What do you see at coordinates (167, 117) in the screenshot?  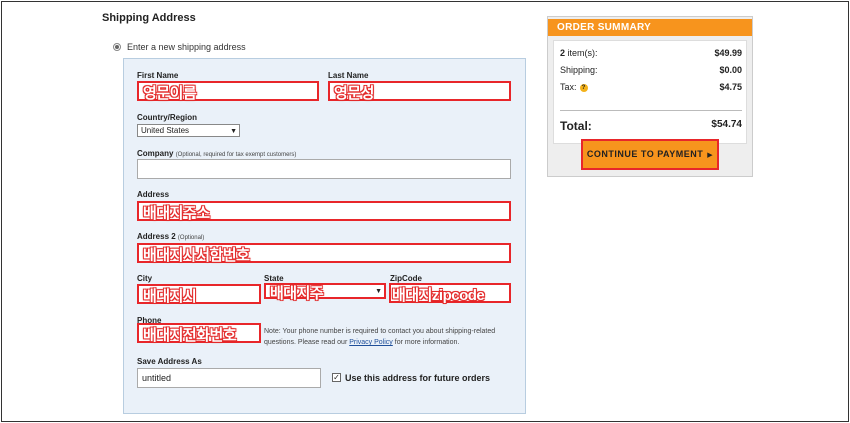 I see `country-label: Country/Region` at bounding box center [167, 117].